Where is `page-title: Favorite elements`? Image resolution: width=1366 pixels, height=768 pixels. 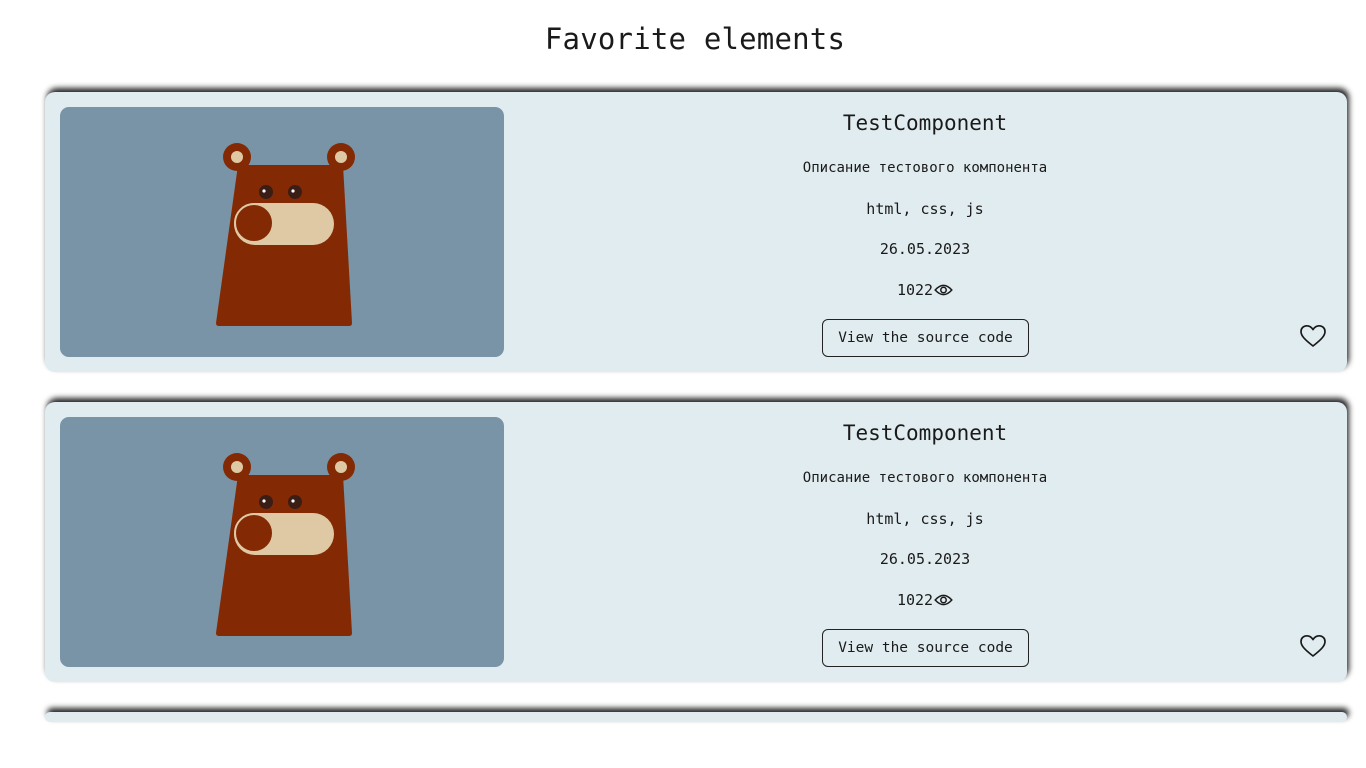 page-title: Favorite elements is located at coordinates (695, 39).